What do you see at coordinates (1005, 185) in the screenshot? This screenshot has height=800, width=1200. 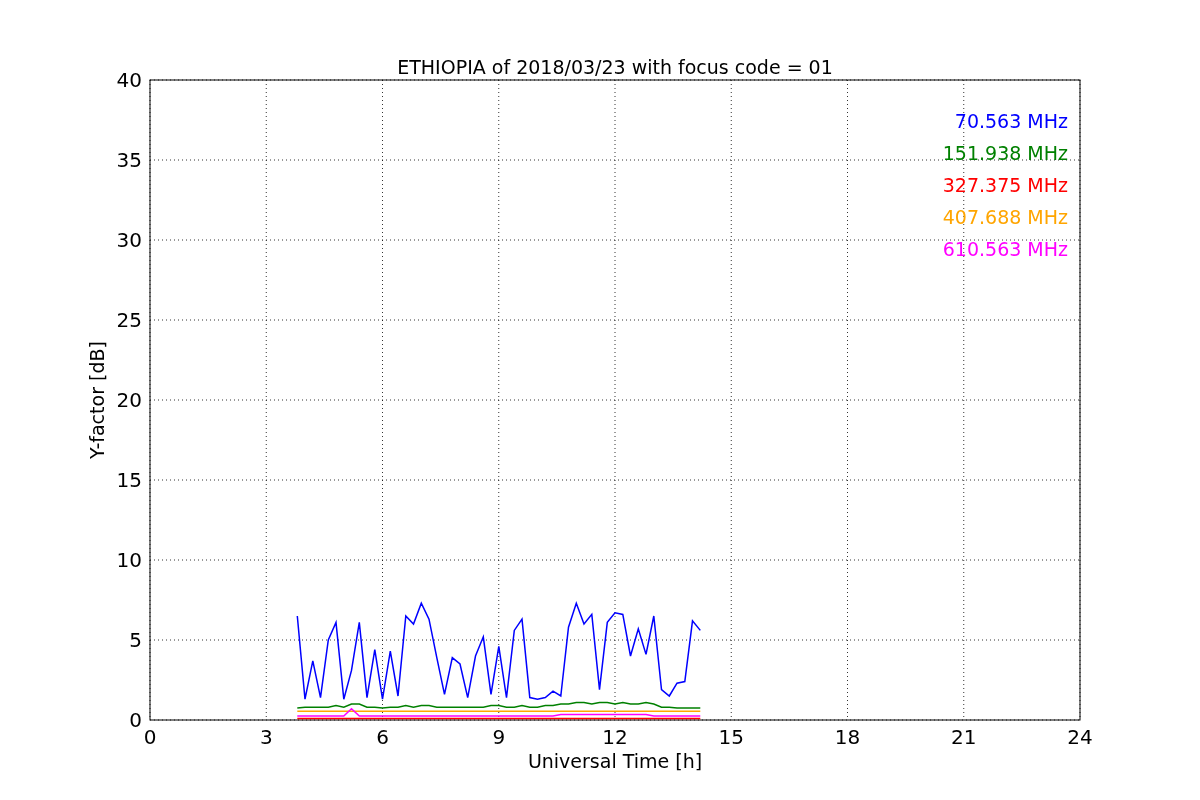 I see `legend-label: 327.375 MHz` at bounding box center [1005, 185].